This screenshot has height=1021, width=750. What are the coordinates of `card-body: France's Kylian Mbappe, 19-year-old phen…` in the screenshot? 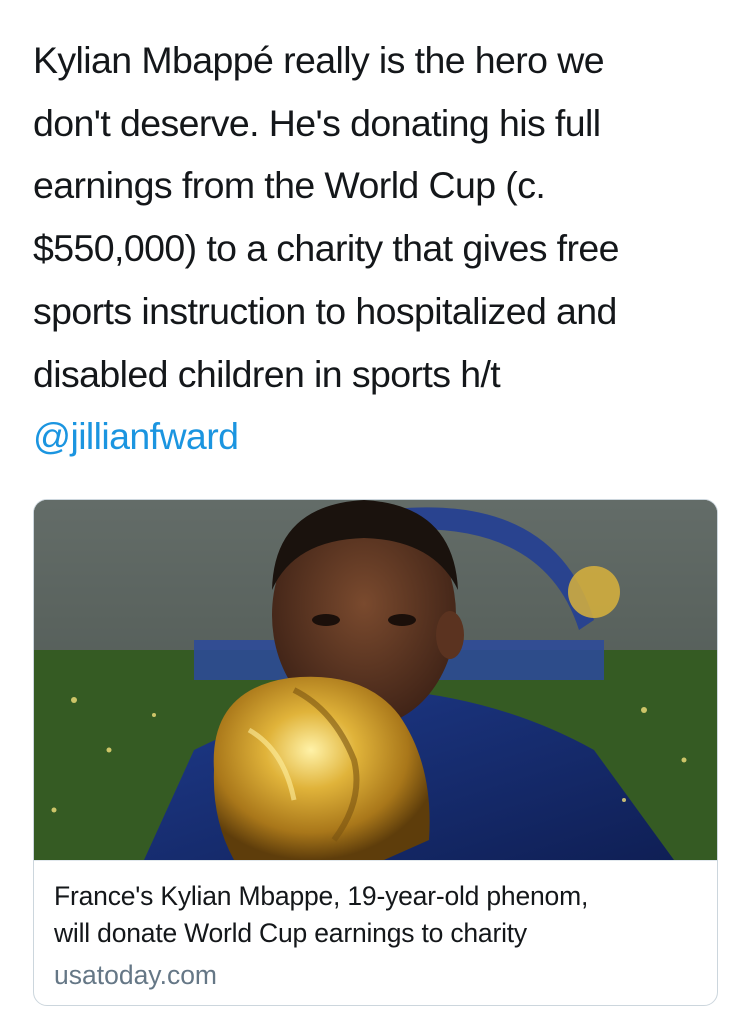 It's located at (375, 932).